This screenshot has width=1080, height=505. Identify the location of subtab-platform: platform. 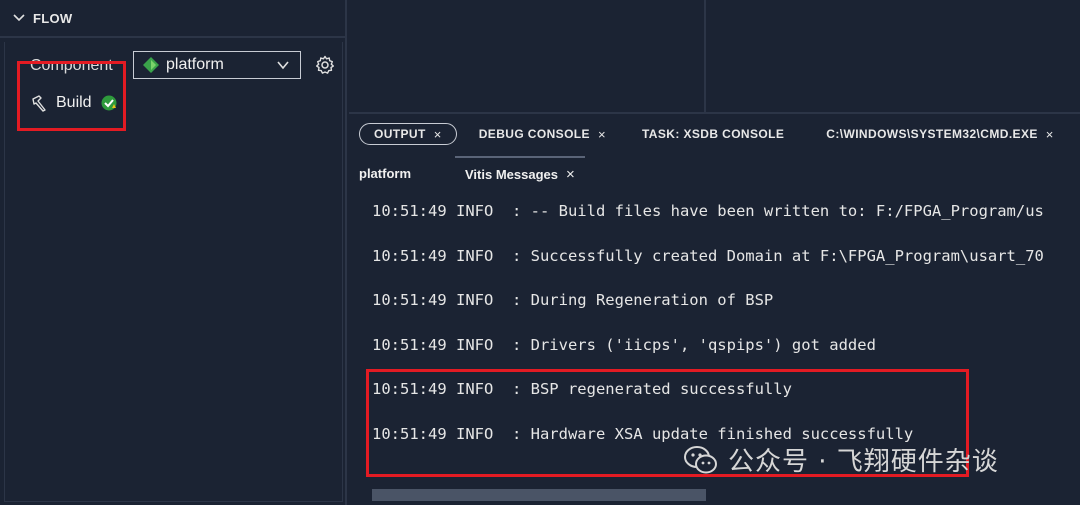
(407, 173).